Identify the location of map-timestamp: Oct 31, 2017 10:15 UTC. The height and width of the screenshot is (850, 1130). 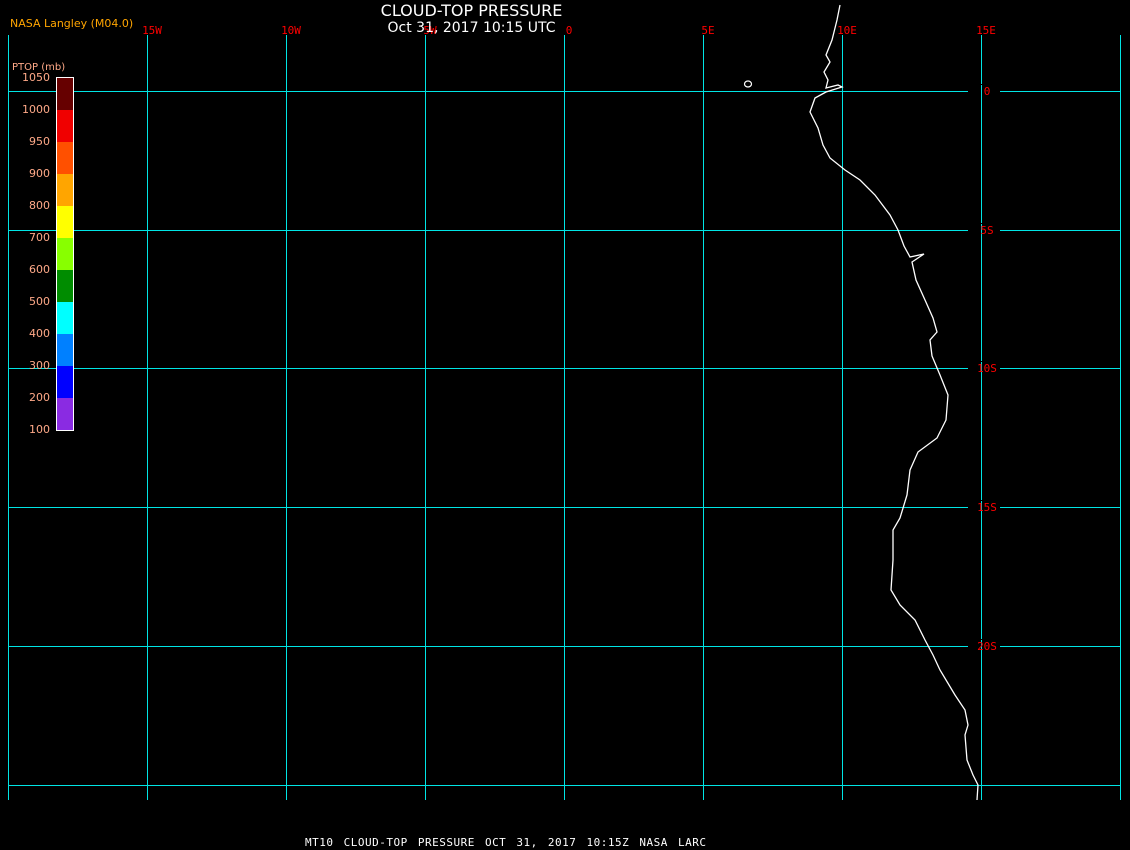
(471, 28).